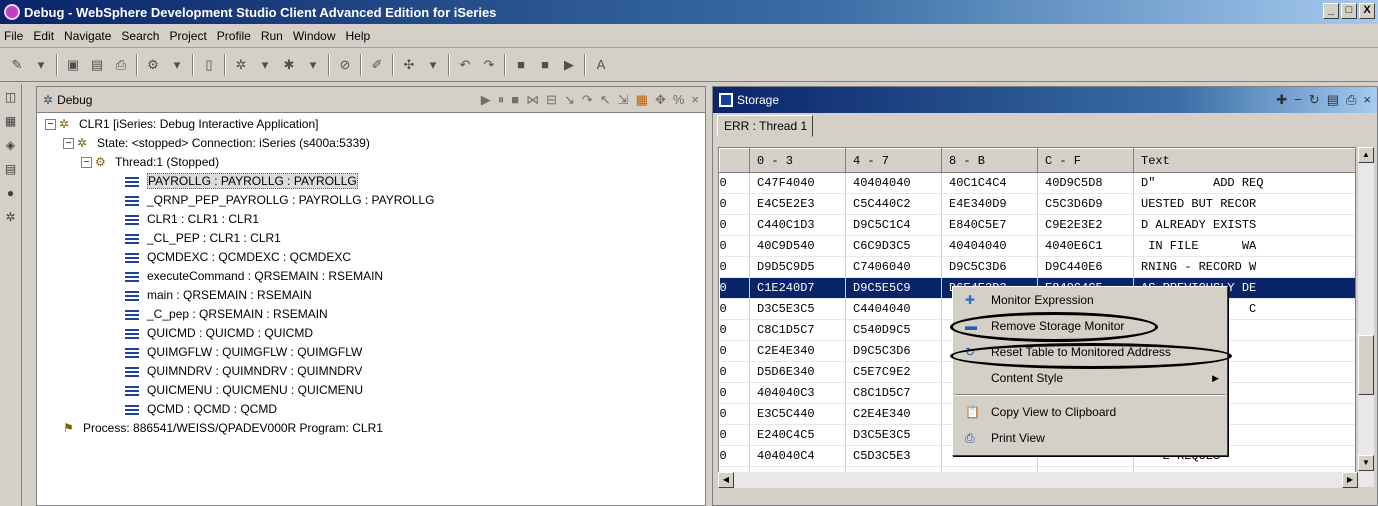 The image size is (1378, 506). Describe the element at coordinates (97, 65) in the screenshot. I see `save-all-icon: ▤` at that location.